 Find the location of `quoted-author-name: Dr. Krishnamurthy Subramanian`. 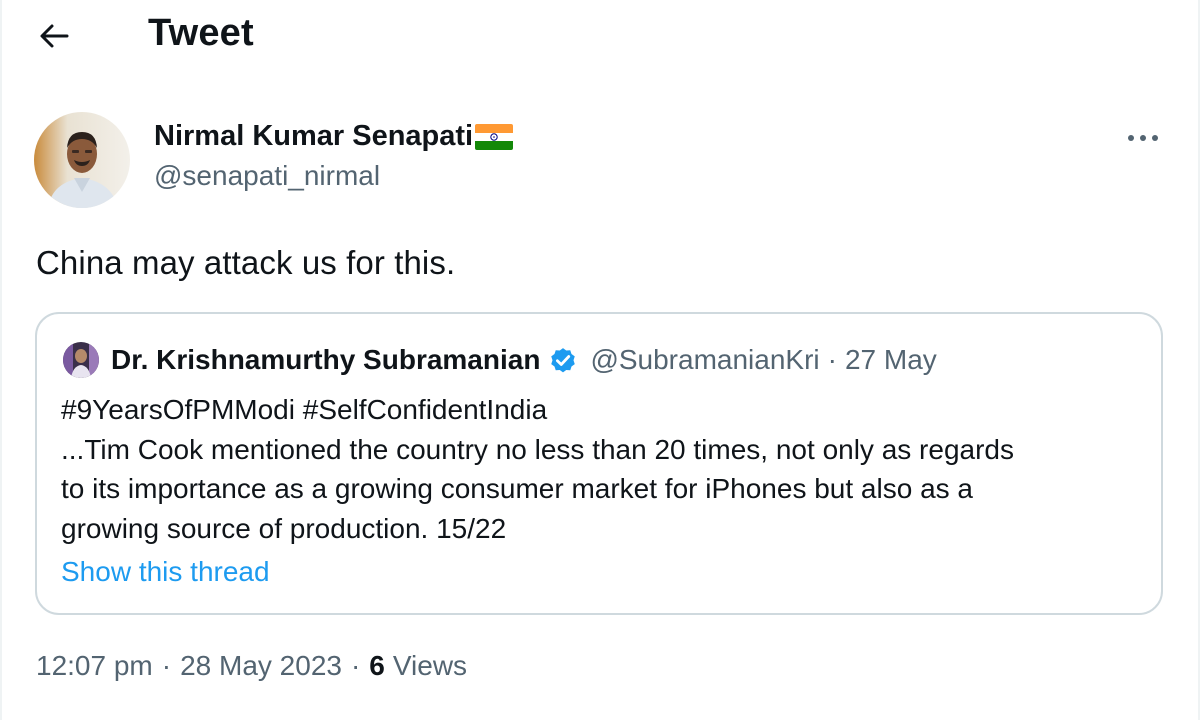

quoted-author-name: Dr. Krishnamurthy Subramanian is located at coordinates (325, 360).